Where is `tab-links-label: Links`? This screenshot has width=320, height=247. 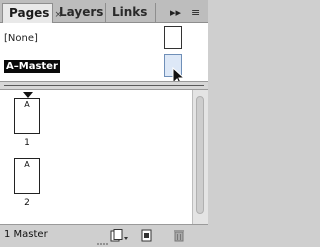 tab-links-label: Links is located at coordinates (130, 12).